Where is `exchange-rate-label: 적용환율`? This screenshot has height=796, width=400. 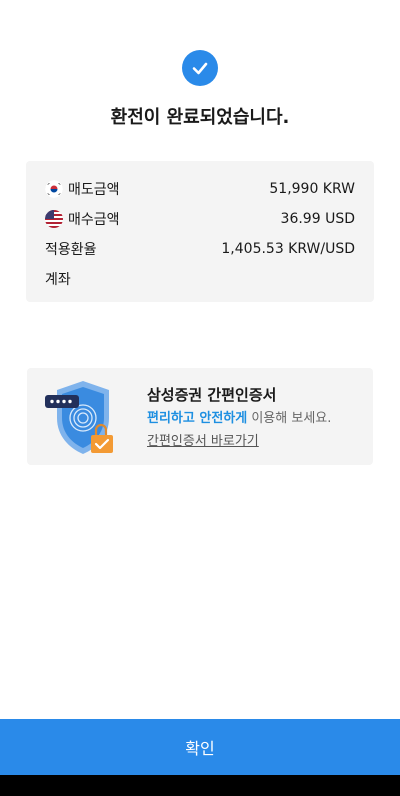 exchange-rate-label: 적용환율 is located at coordinates (71, 250).